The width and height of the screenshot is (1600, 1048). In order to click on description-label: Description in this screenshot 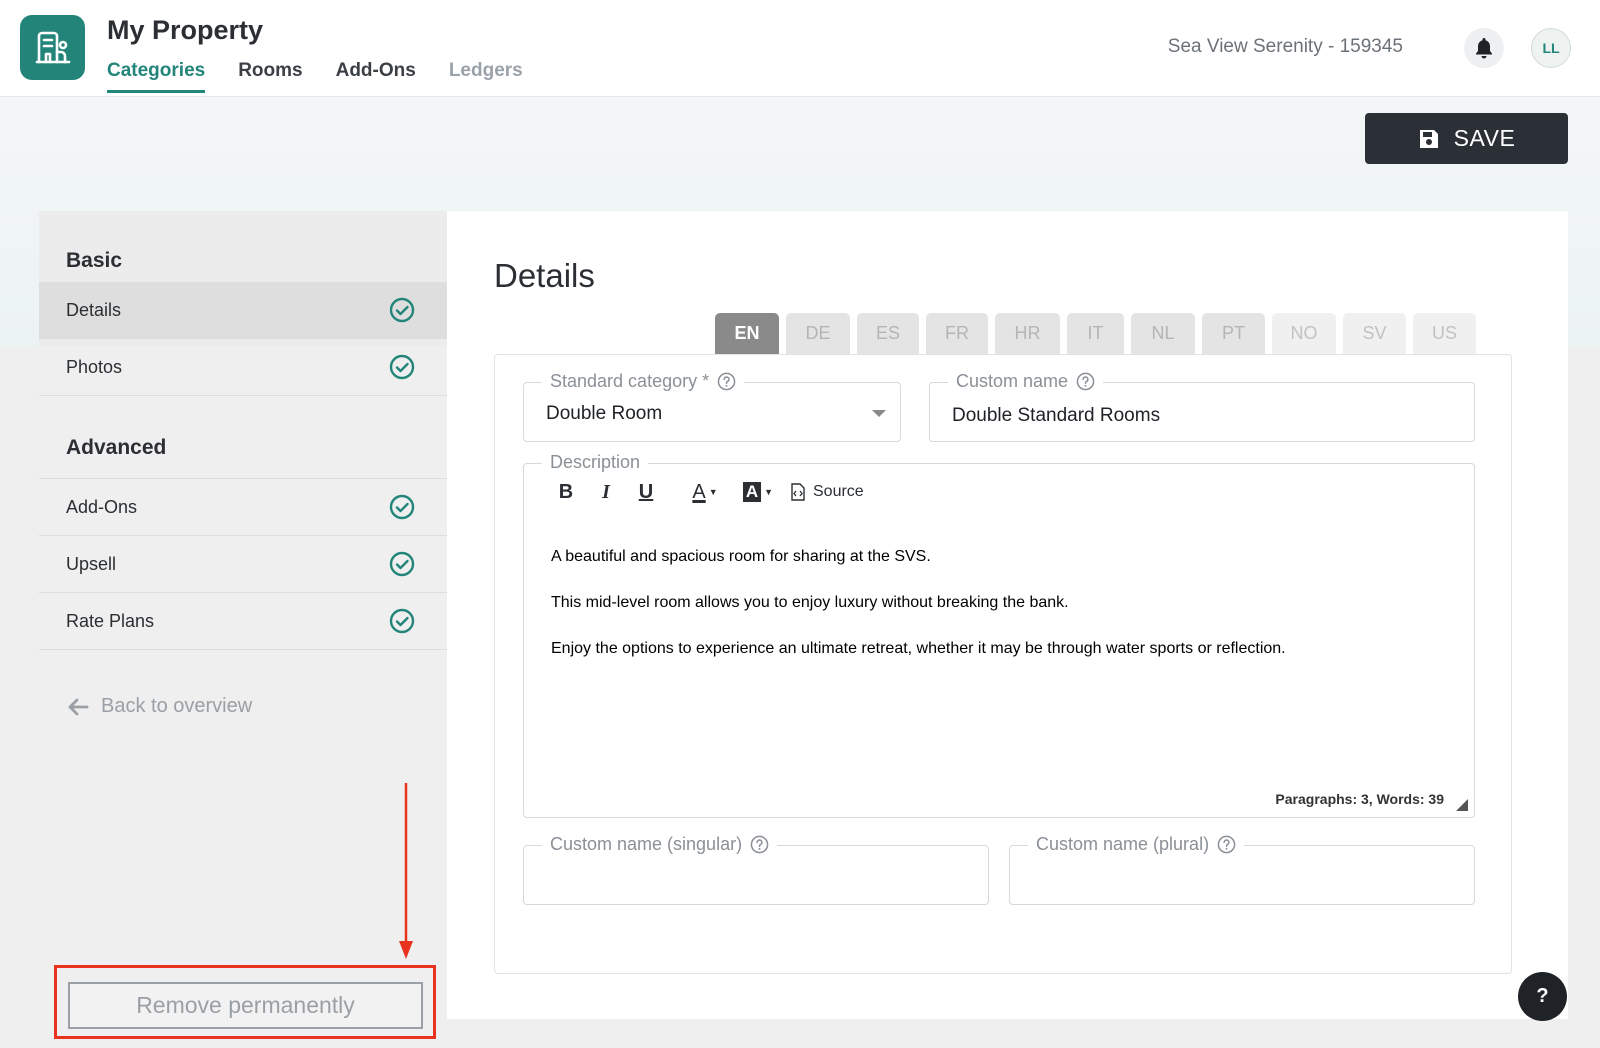, I will do `click(595, 462)`.